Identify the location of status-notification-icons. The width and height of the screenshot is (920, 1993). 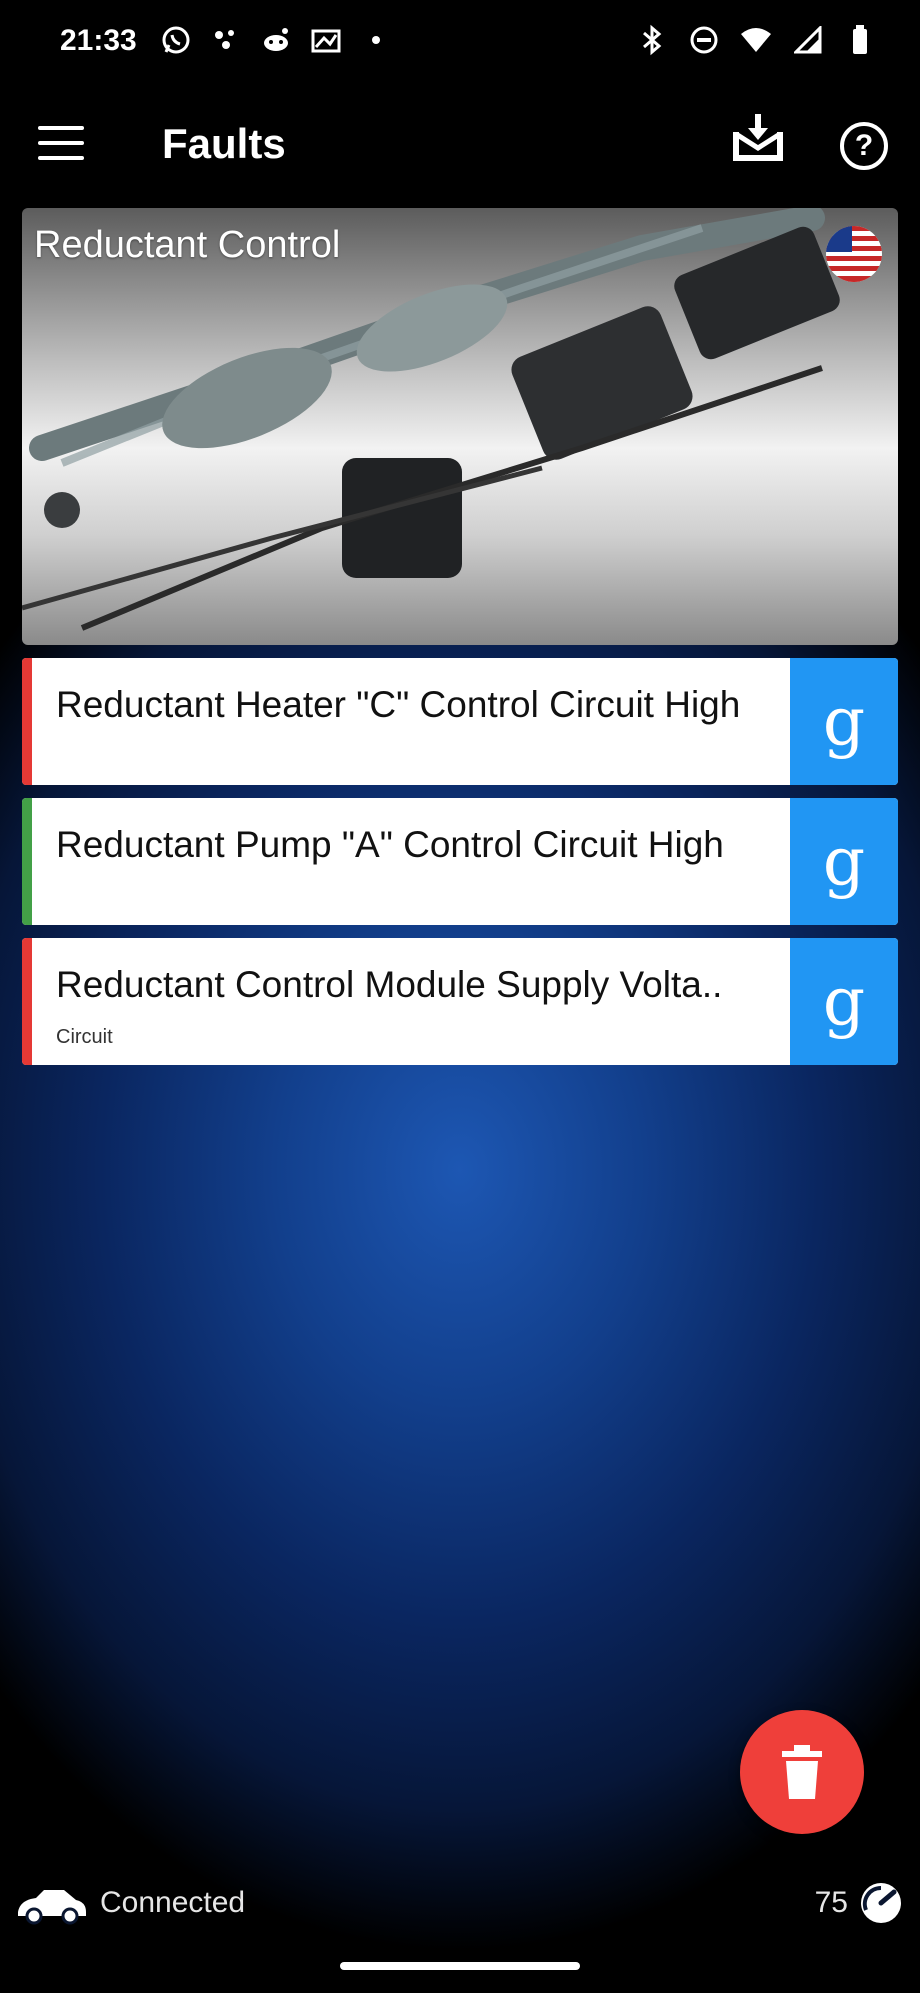
(276, 40).